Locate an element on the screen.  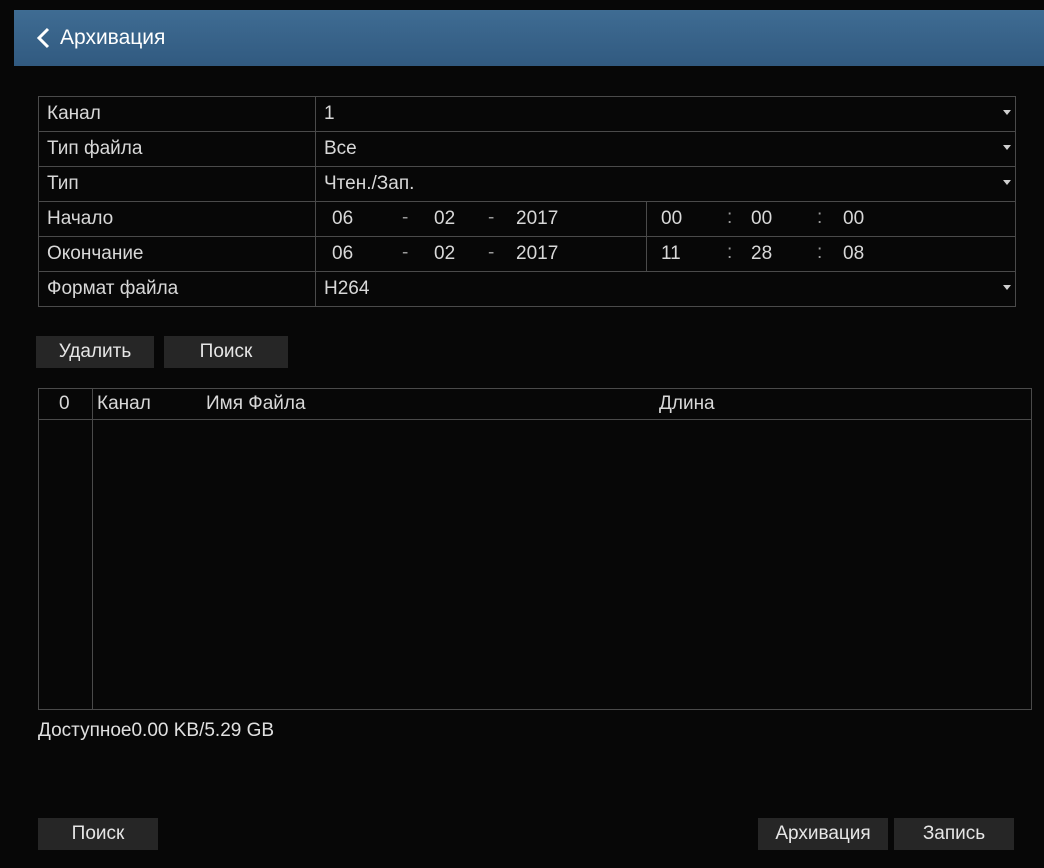
start-year-field: 2017 is located at coordinates (537, 219).